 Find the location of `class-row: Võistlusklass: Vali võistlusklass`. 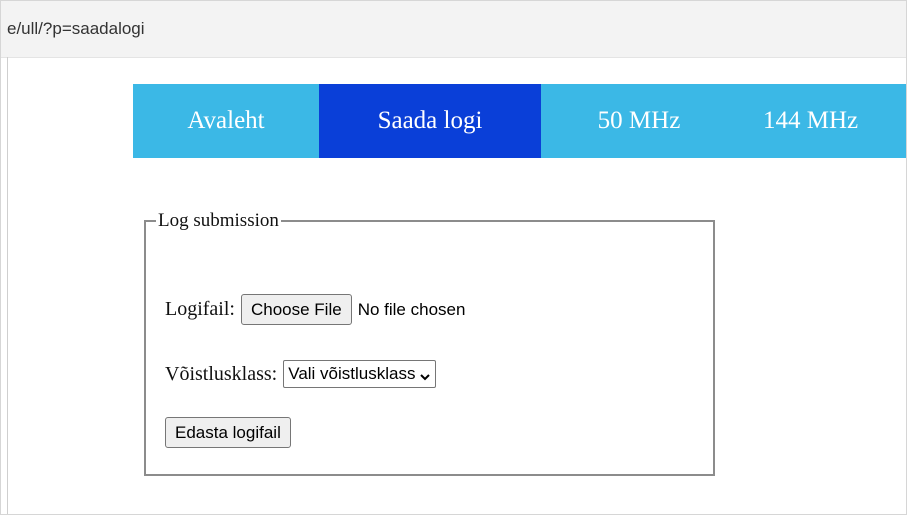

class-row: Võistlusklass: Vali võistlusklass is located at coordinates (301, 374).